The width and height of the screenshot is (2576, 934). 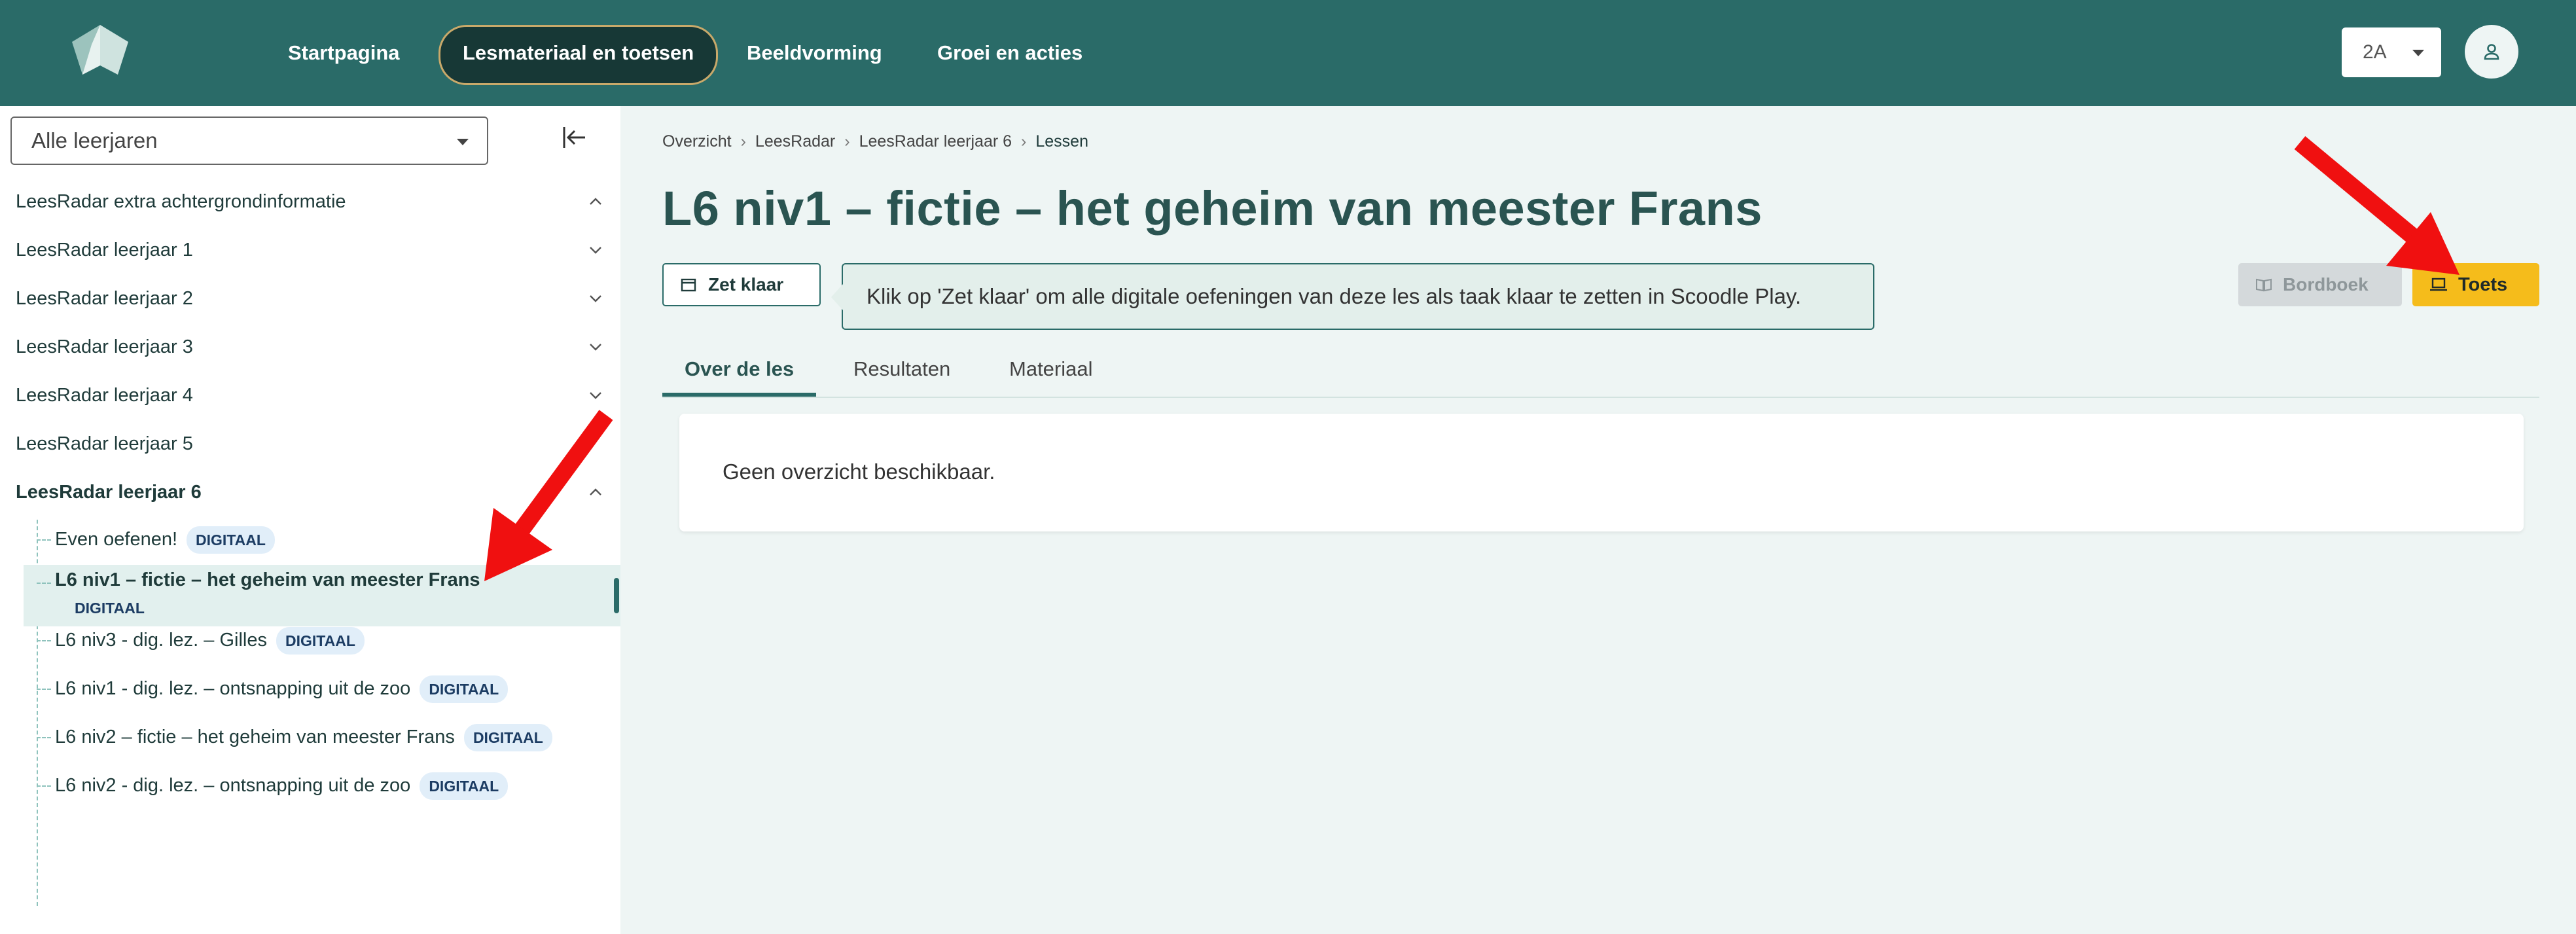 I want to click on sidebar-group-leerjaar-4: LeesRadar leerjaar 4, so click(x=310, y=395).